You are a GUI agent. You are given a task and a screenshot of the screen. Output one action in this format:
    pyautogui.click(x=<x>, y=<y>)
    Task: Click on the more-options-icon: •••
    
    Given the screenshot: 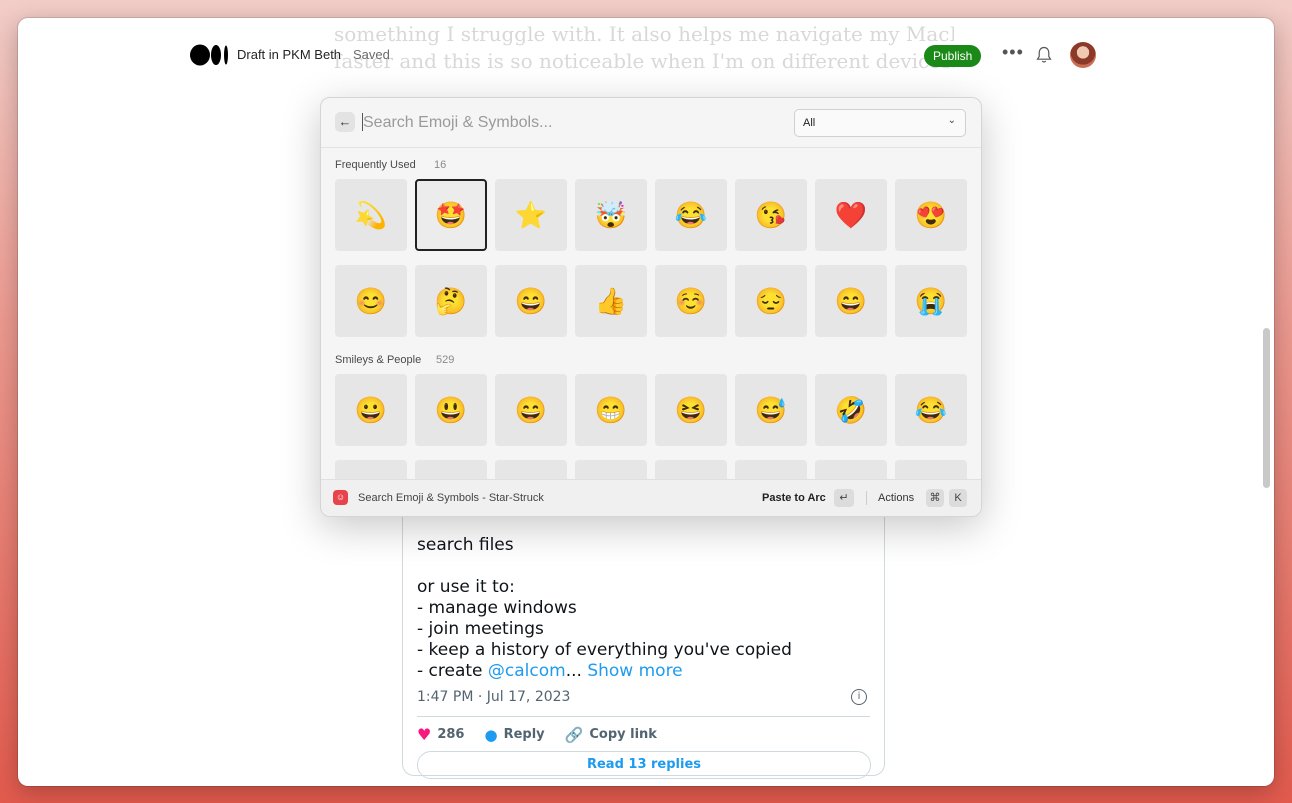 What is the action you would take?
    pyautogui.click(x=1013, y=52)
    